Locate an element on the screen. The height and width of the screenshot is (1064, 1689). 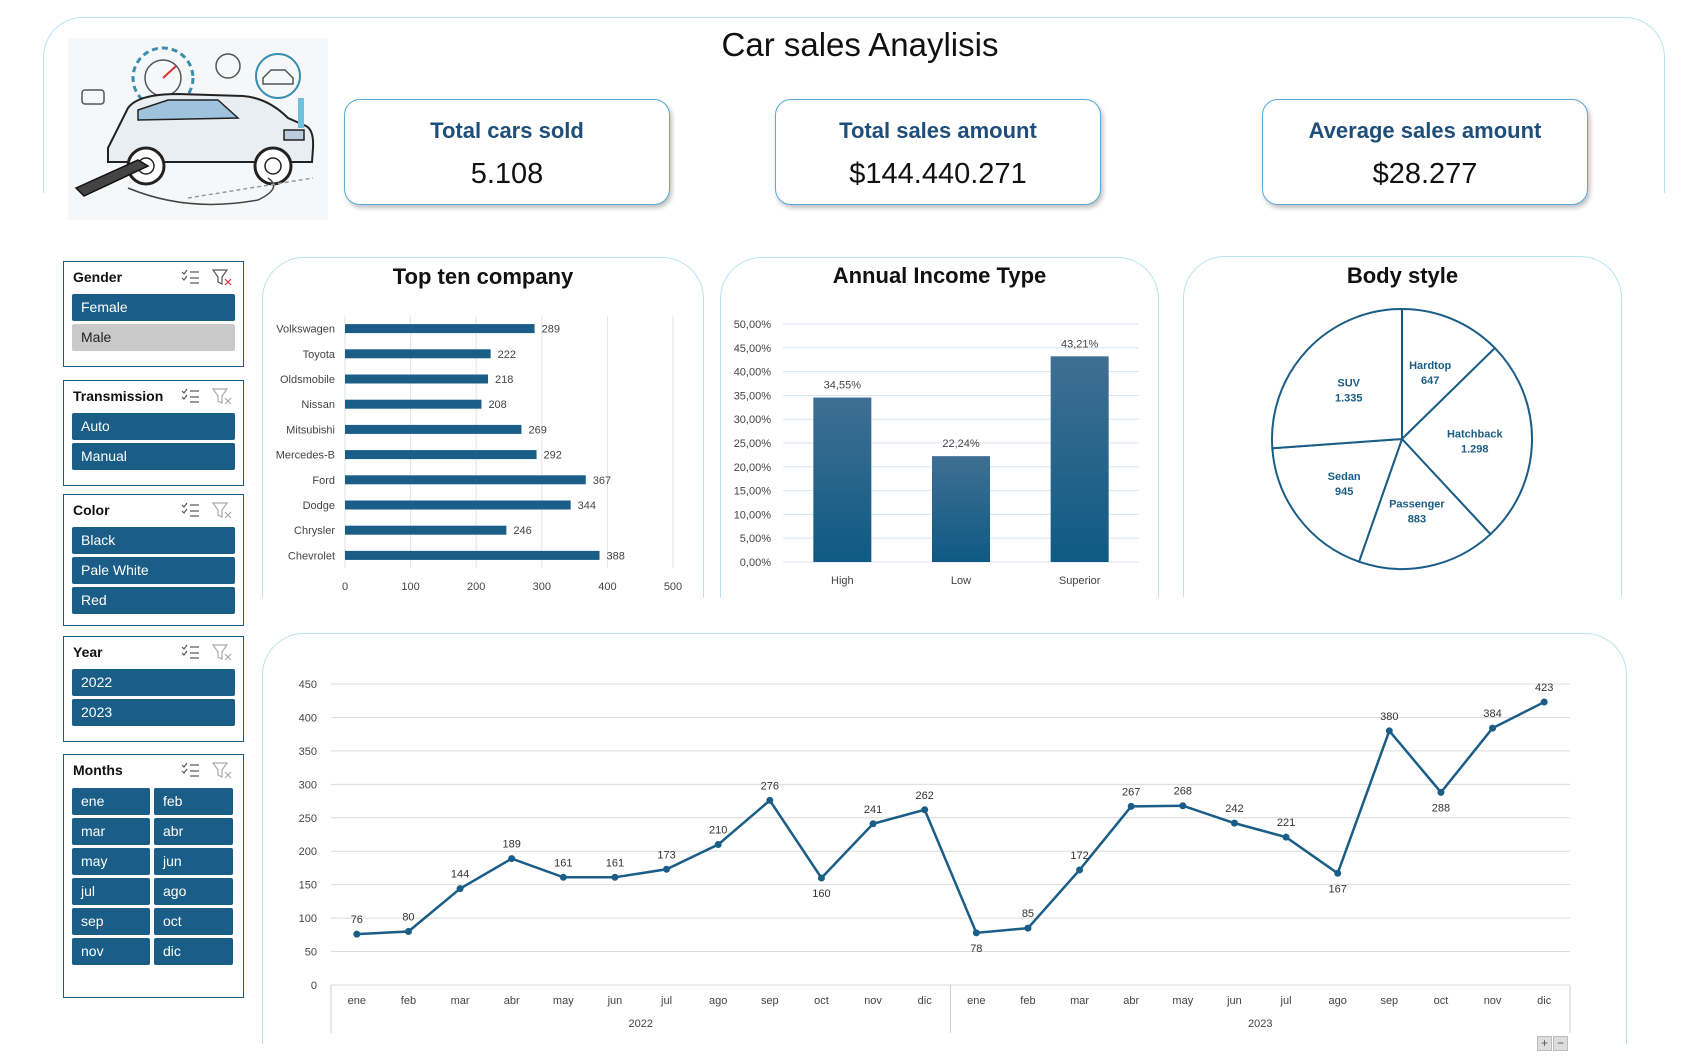
data-label: 160 is located at coordinates (821, 894).